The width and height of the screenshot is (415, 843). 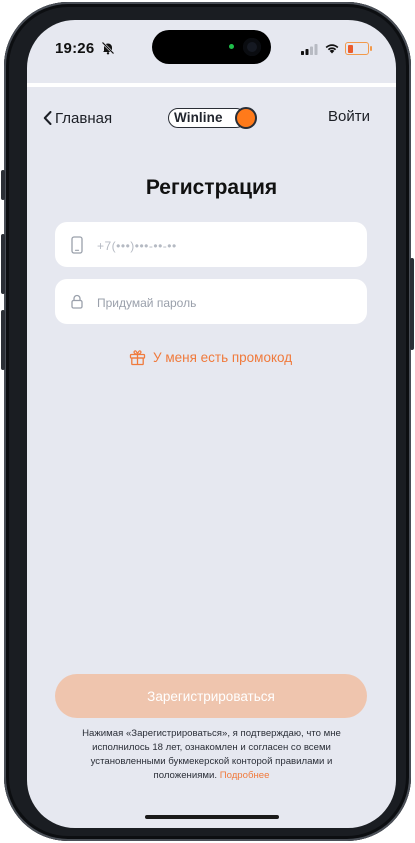 What do you see at coordinates (252, 47) in the screenshot?
I see `front-camera` at bounding box center [252, 47].